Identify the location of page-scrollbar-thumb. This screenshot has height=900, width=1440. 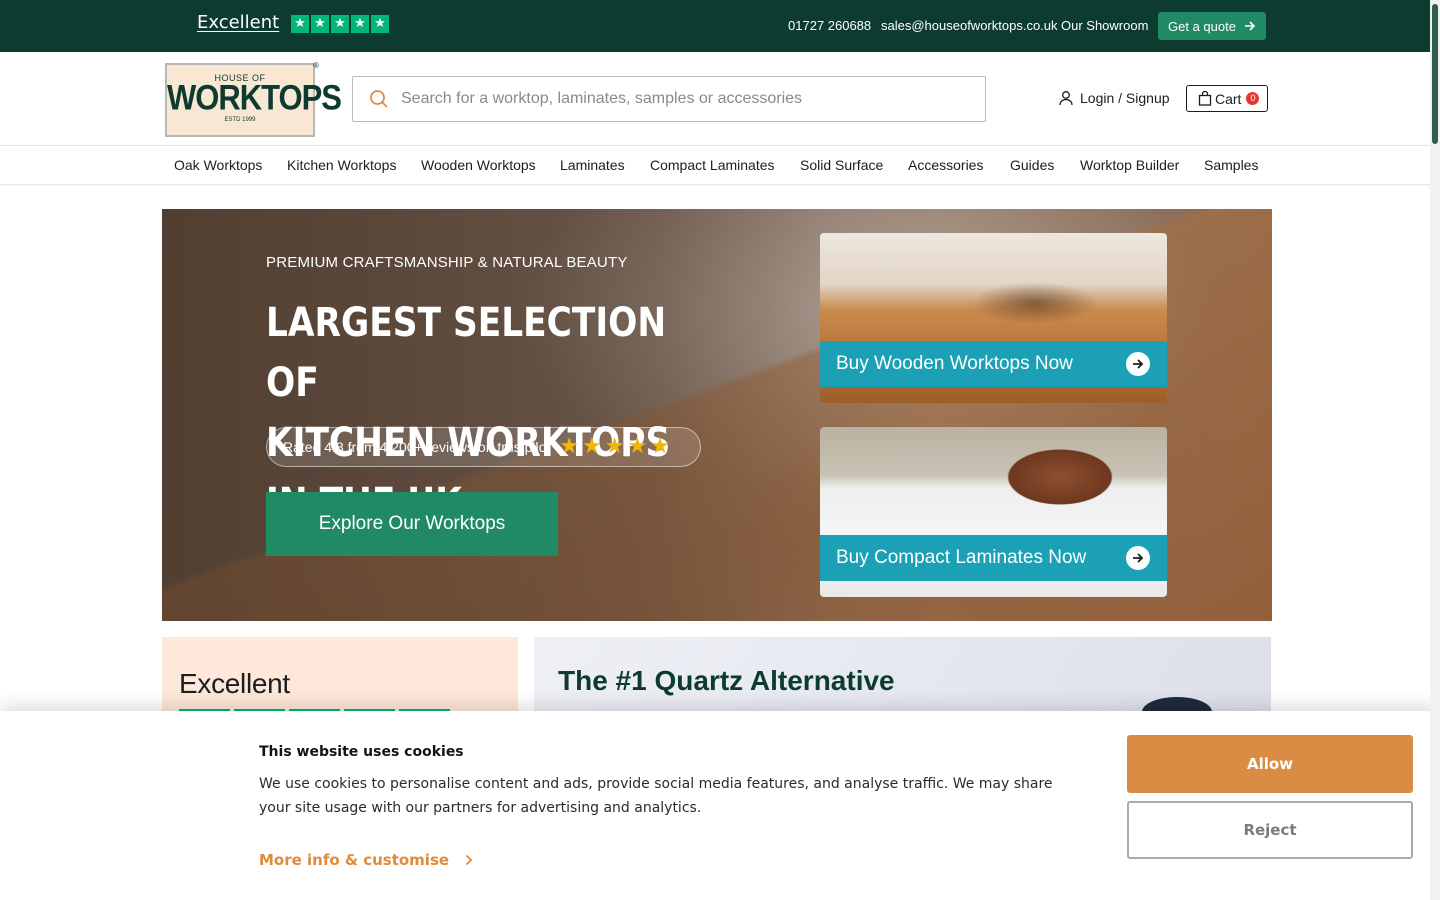
(1435, 74).